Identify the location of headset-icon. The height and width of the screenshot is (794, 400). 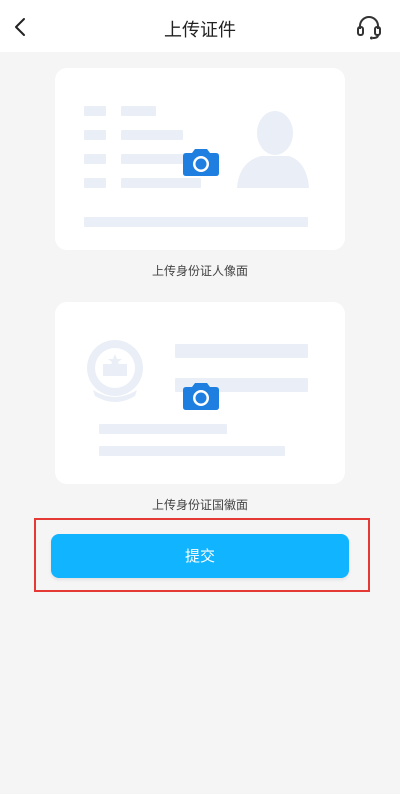
(369, 28).